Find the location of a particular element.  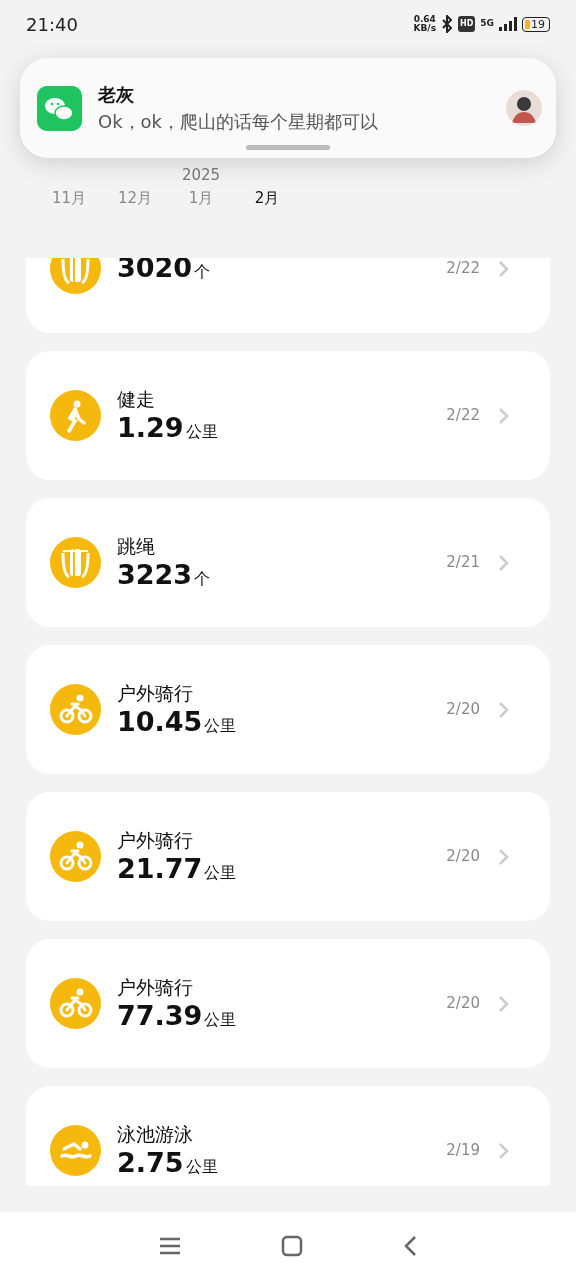

battery-indicator: 19 is located at coordinates (536, 24).